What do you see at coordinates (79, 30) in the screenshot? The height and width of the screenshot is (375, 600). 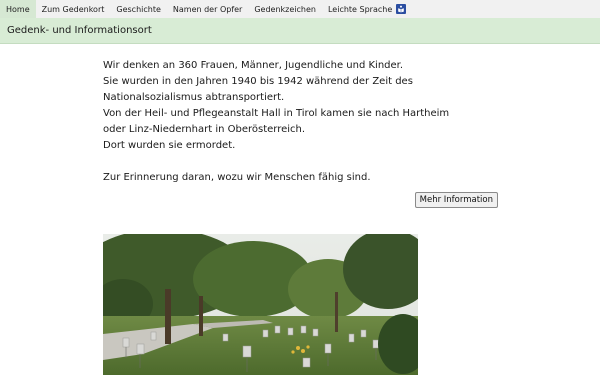 I see `page-title: Gedenk- und Informationsort` at bounding box center [79, 30].